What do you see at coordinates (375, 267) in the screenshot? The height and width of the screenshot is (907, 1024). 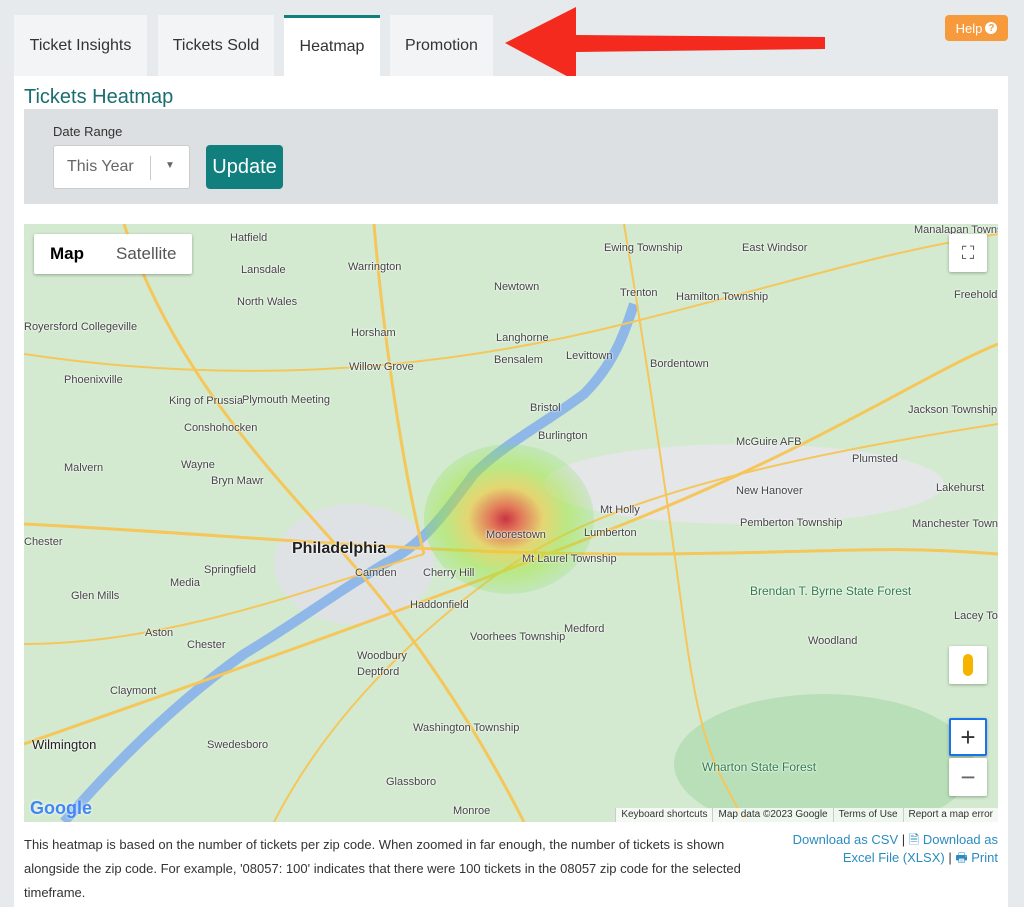 I see `place-label: Warrington` at bounding box center [375, 267].